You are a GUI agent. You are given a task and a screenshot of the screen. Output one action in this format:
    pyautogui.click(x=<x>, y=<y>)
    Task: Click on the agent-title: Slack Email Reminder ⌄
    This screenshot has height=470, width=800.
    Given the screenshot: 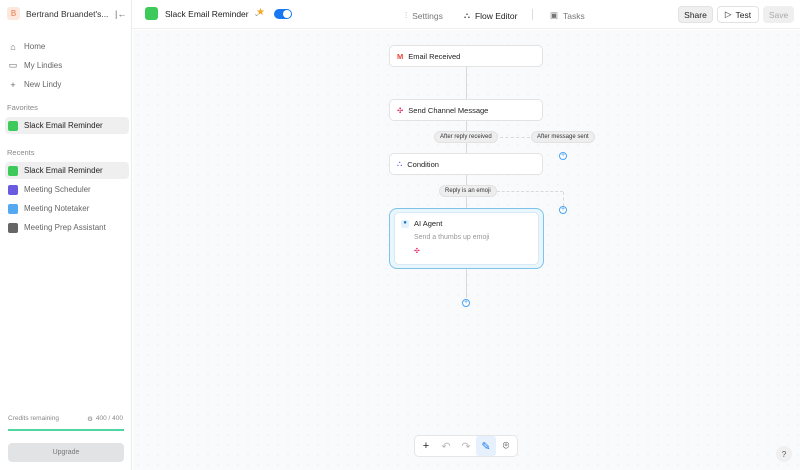 What is the action you would take?
    pyautogui.click(x=202, y=13)
    